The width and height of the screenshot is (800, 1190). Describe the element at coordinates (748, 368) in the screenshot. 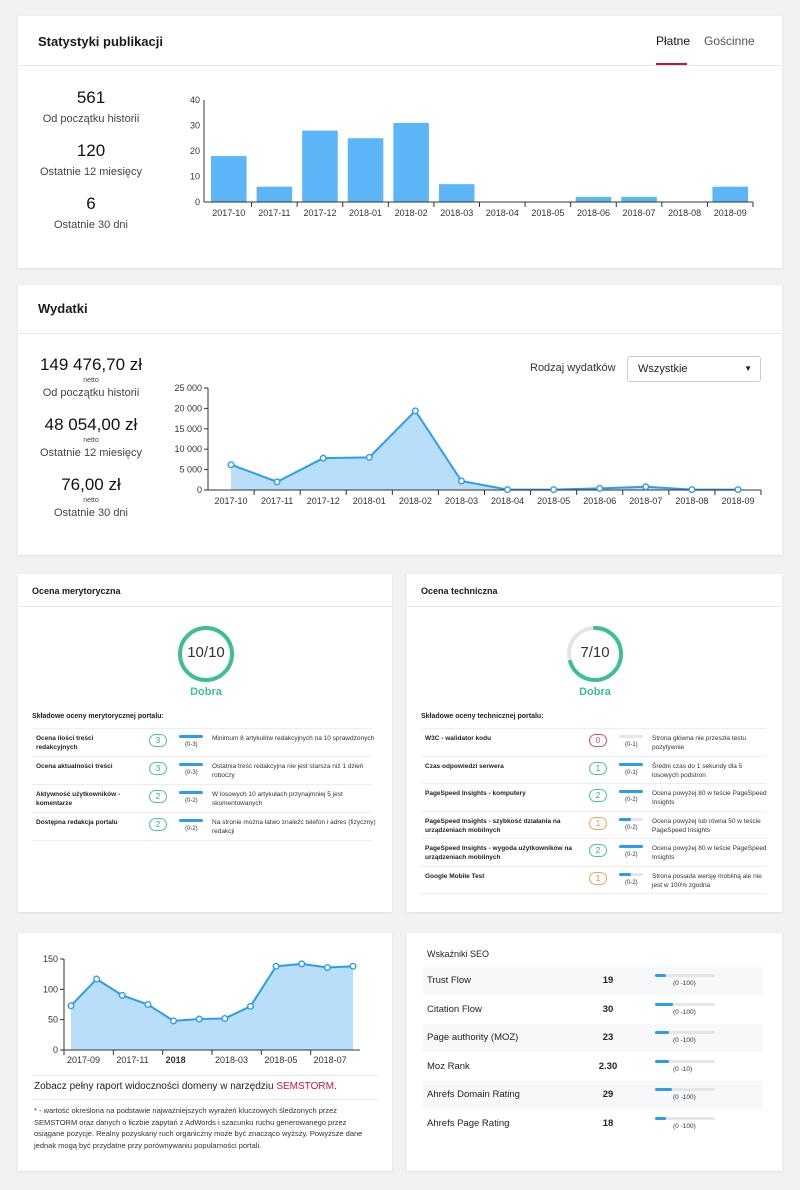

I see `chevron-down-icon: ▼` at that location.